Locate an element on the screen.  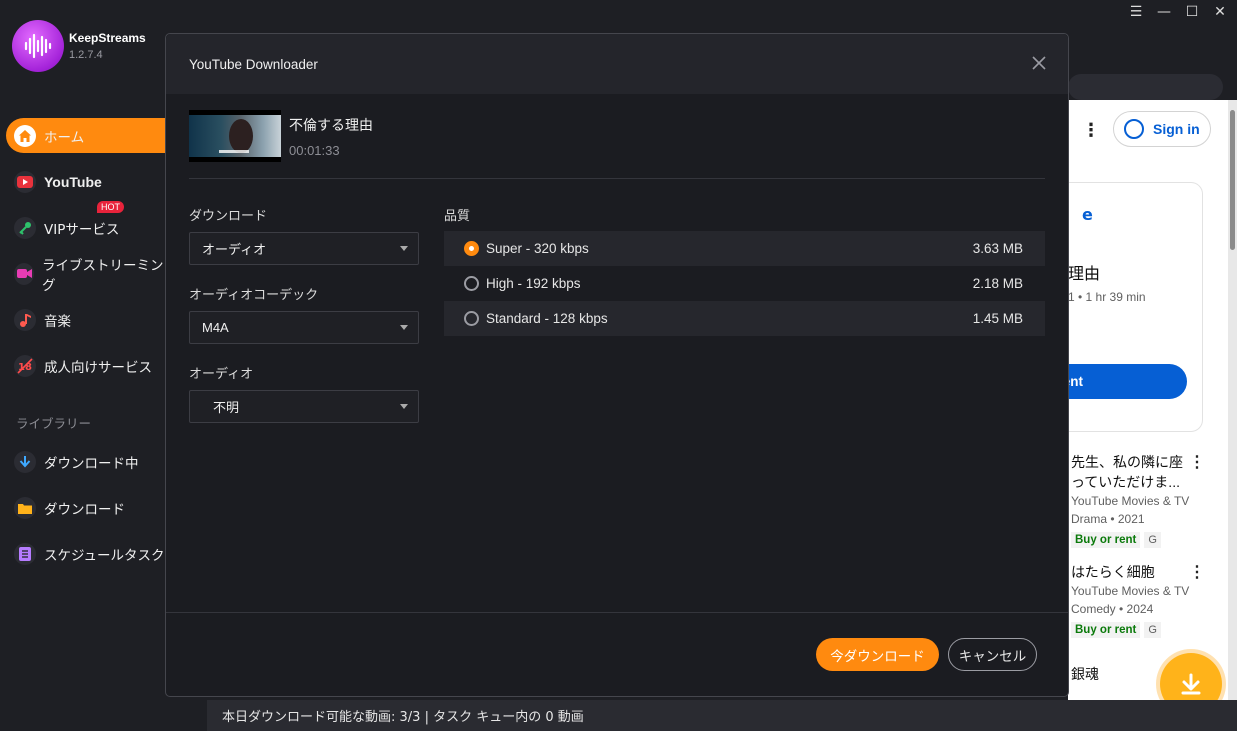
quality-option-label: Super - 320 kbps is located at coordinates (537, 248).